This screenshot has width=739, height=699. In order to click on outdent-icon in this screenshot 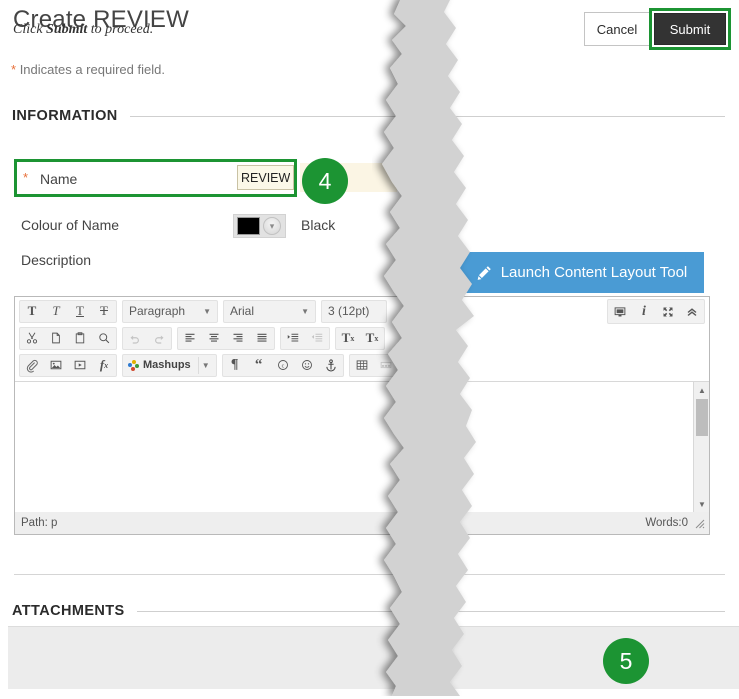, I will do `click(317, 338)`.